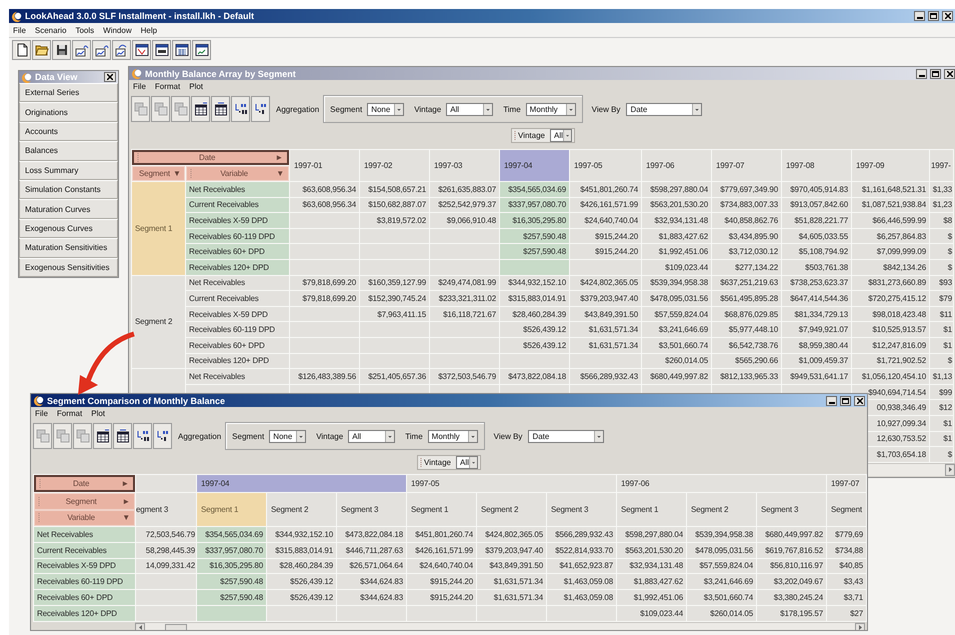 This screenshot has height=635, width=955. I want to click on pivot-field: Segment ►, so click(84, 501).